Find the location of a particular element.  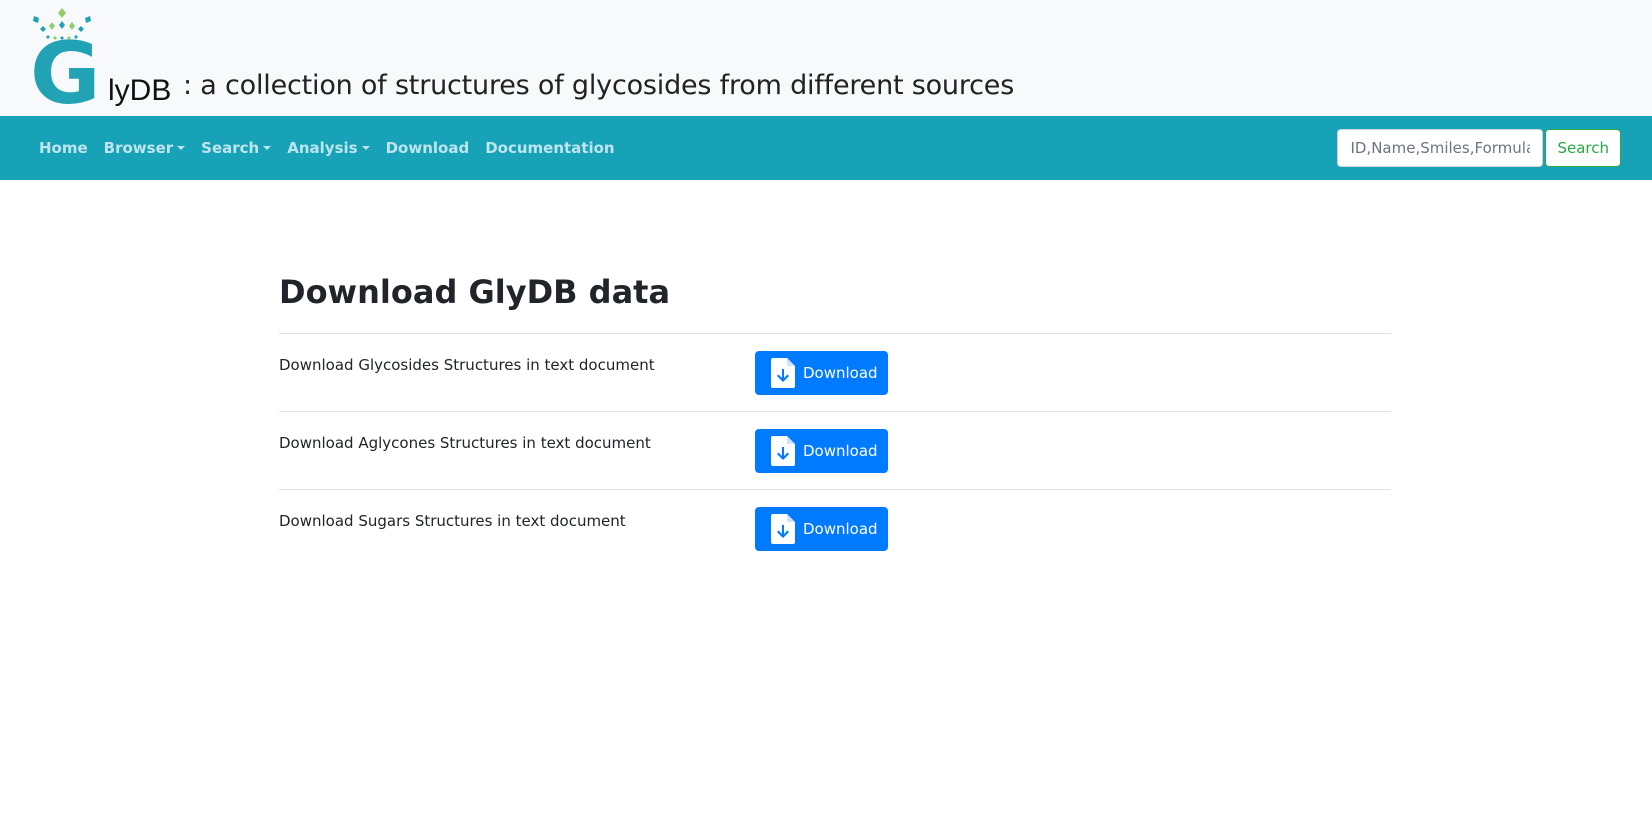

nav-home: Home is located at coordinates (63, 148).